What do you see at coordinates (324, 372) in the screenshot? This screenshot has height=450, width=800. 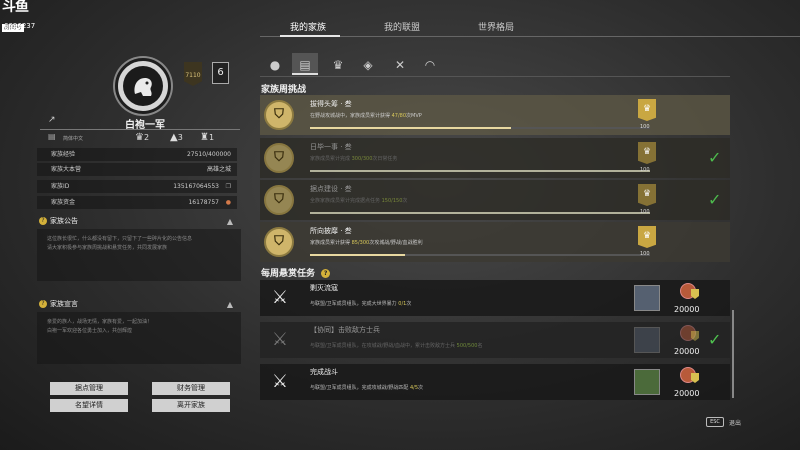 I see `task-title: 完成战斗` at bounding box center [324, 372].